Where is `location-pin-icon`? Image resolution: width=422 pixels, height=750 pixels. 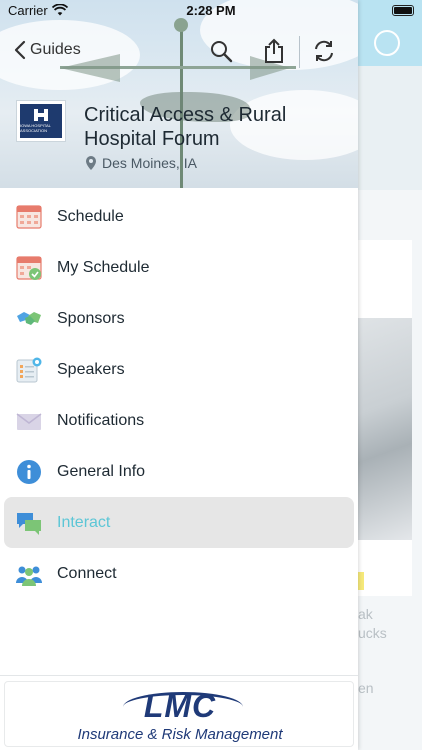 location-pin-icon is located at coordinates (91, 163).